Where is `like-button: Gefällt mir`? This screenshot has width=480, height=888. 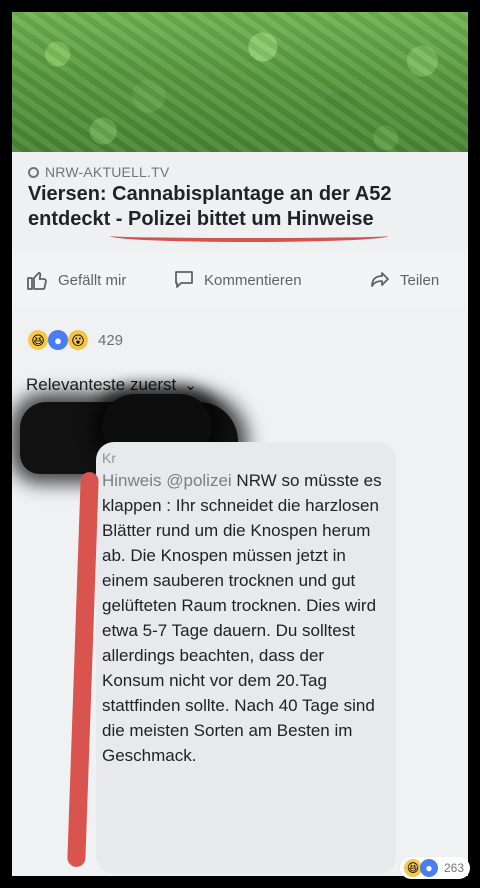
like-button: Gefällt mir is located at coordinates (76, 280).